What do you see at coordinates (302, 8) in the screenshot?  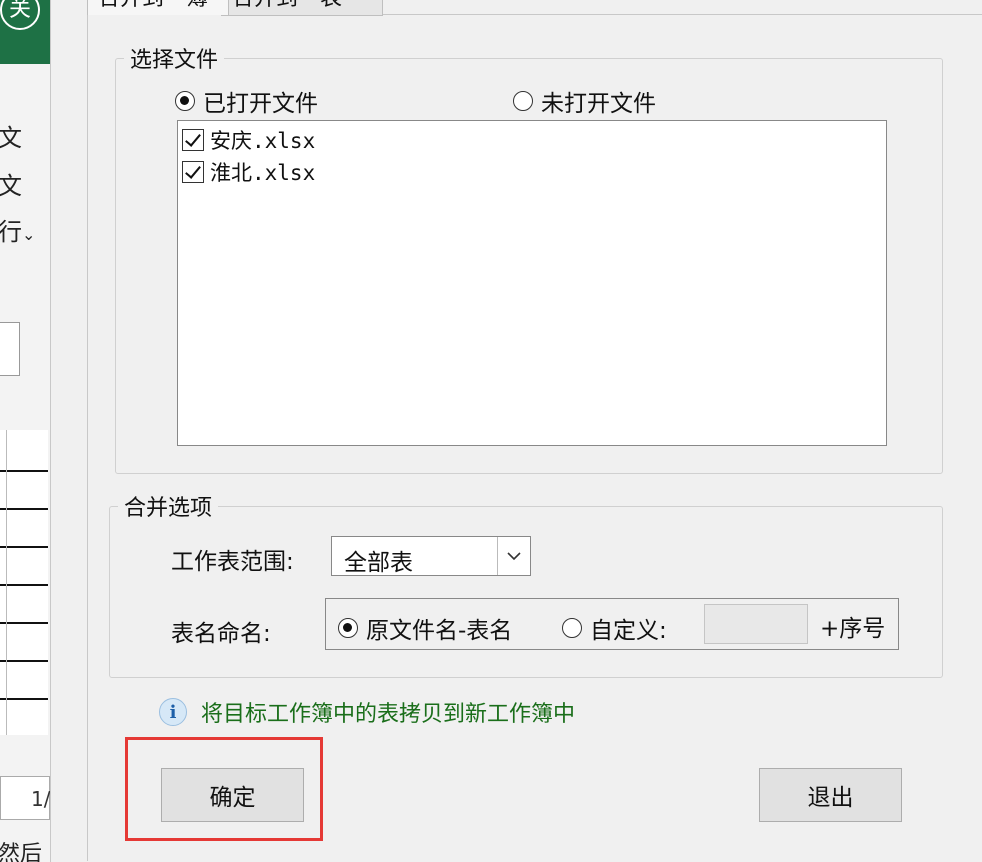 I see `tab-merge-to-sheet: 合并到一表` at bounding box center [302, 8].